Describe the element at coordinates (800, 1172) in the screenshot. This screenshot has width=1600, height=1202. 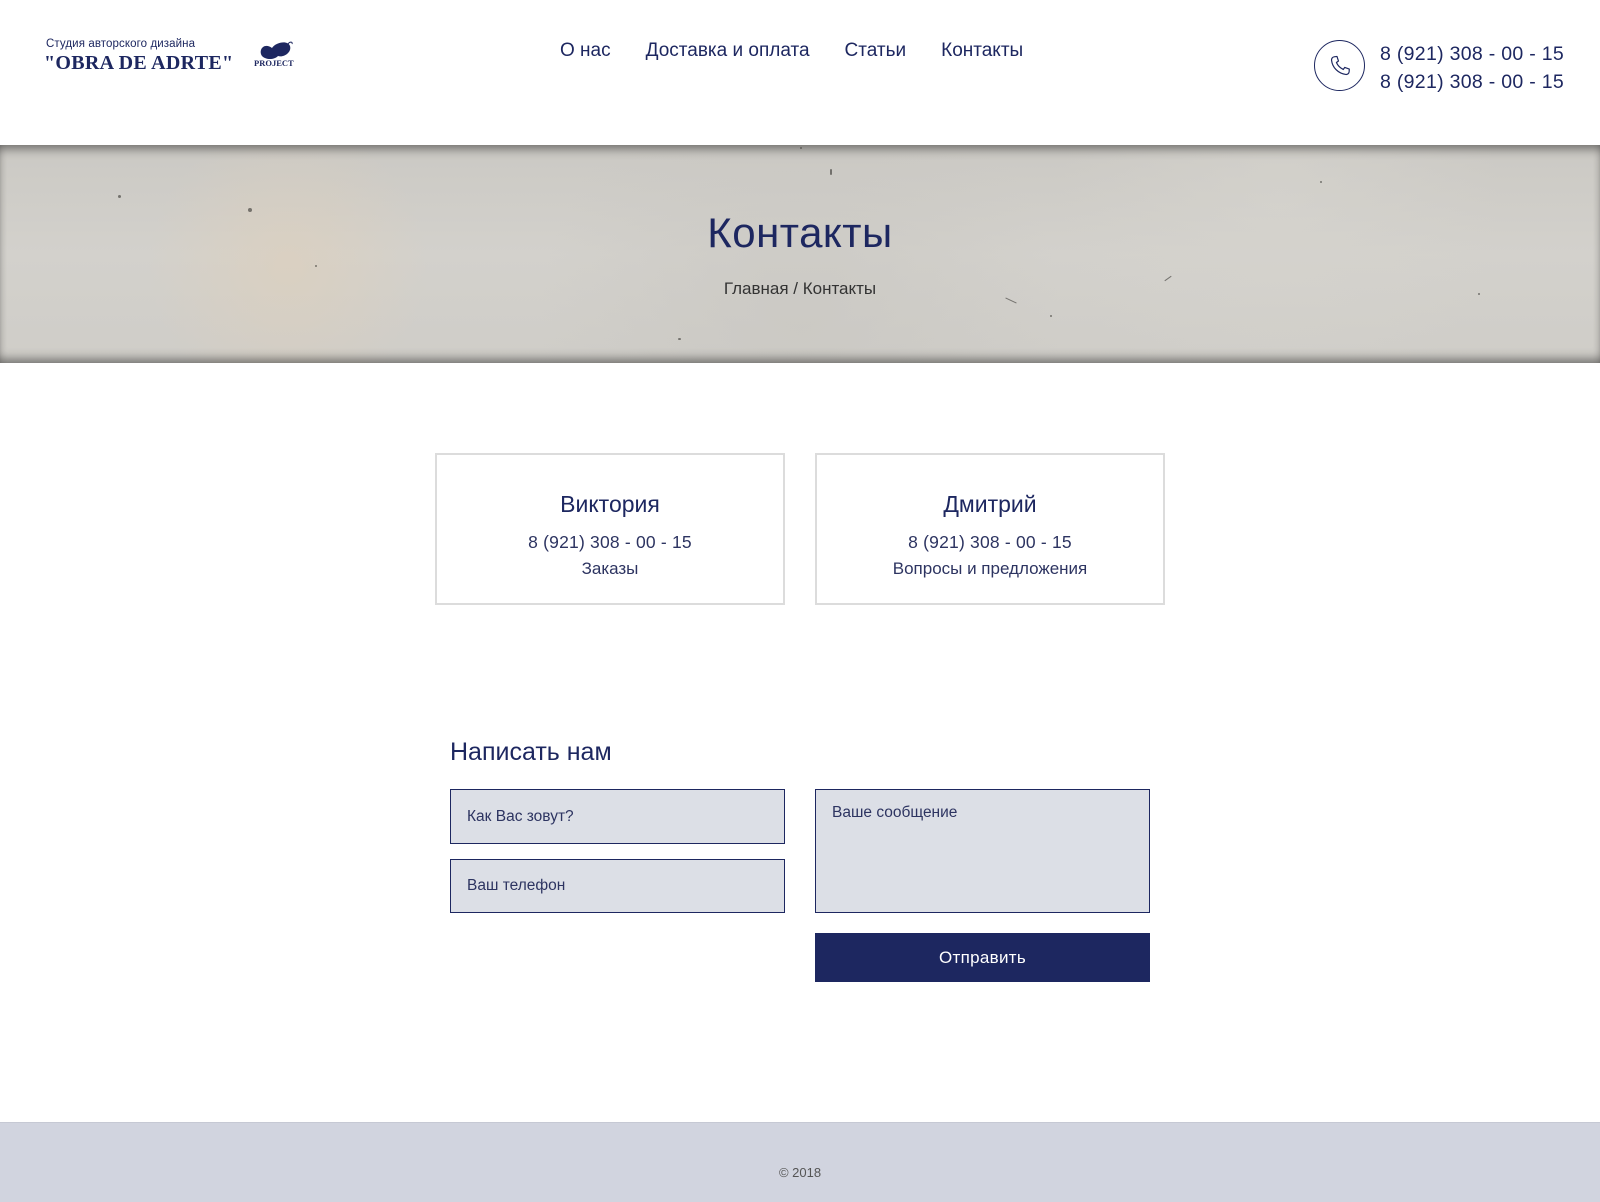
I see `copyright: © 2018` at that location.